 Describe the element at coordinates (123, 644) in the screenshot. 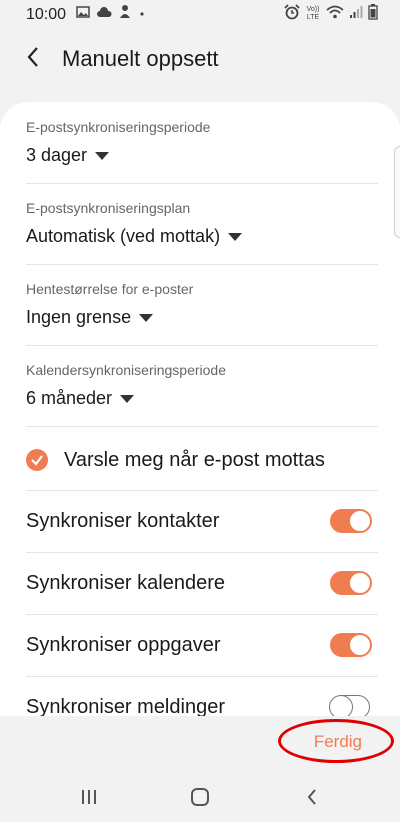

I see `sync-tasks-label: Synkroniser oppgaver` at that location.